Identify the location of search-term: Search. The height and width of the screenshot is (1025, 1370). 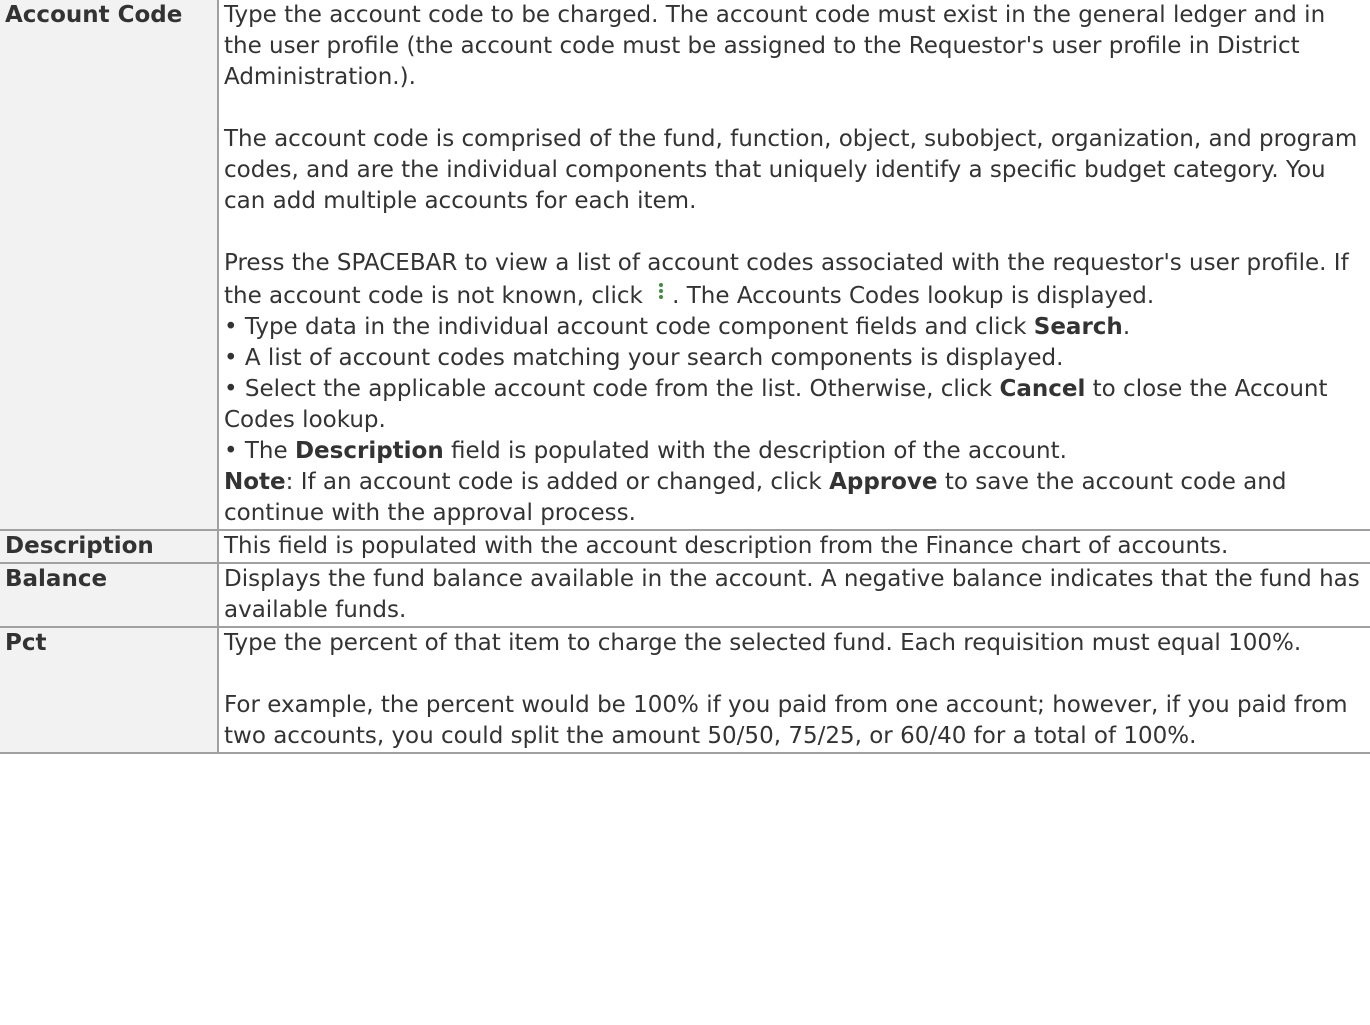
(1078, 327).